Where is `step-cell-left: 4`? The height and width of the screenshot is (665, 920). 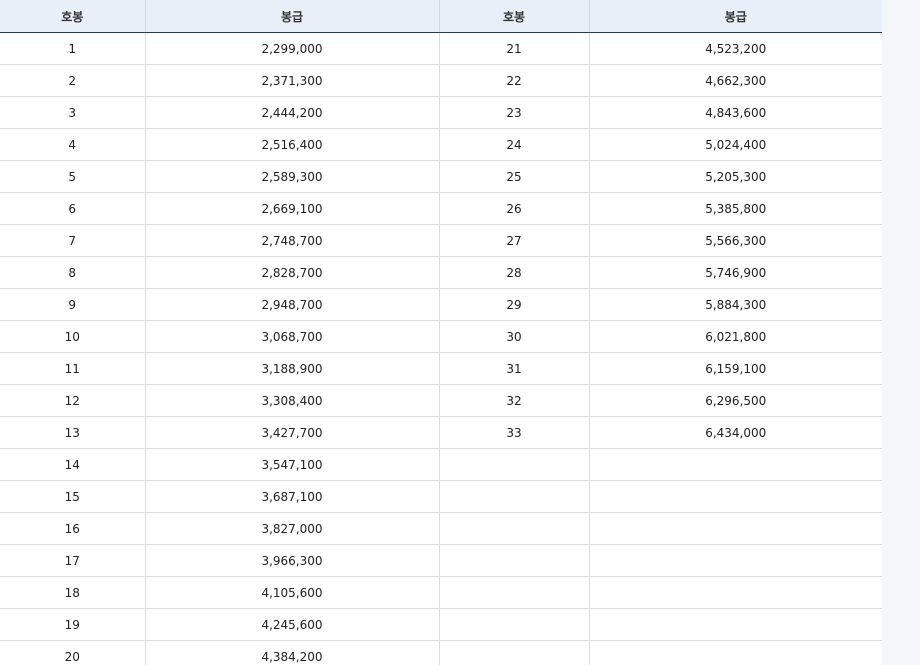
step-cell-left: 4 is located at coordinates (72, 144).